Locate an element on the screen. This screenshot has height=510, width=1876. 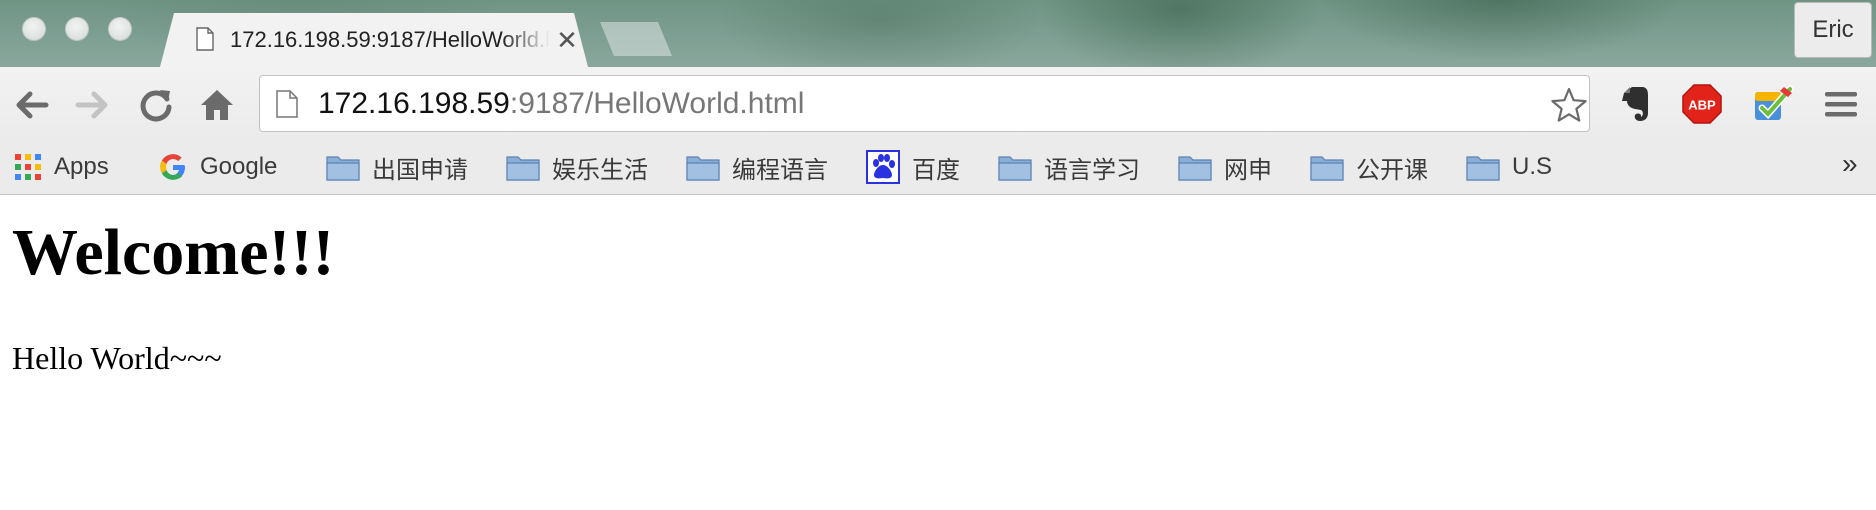
bookmark-folder: 娱乐生活 is located at coordinates (577, 167).